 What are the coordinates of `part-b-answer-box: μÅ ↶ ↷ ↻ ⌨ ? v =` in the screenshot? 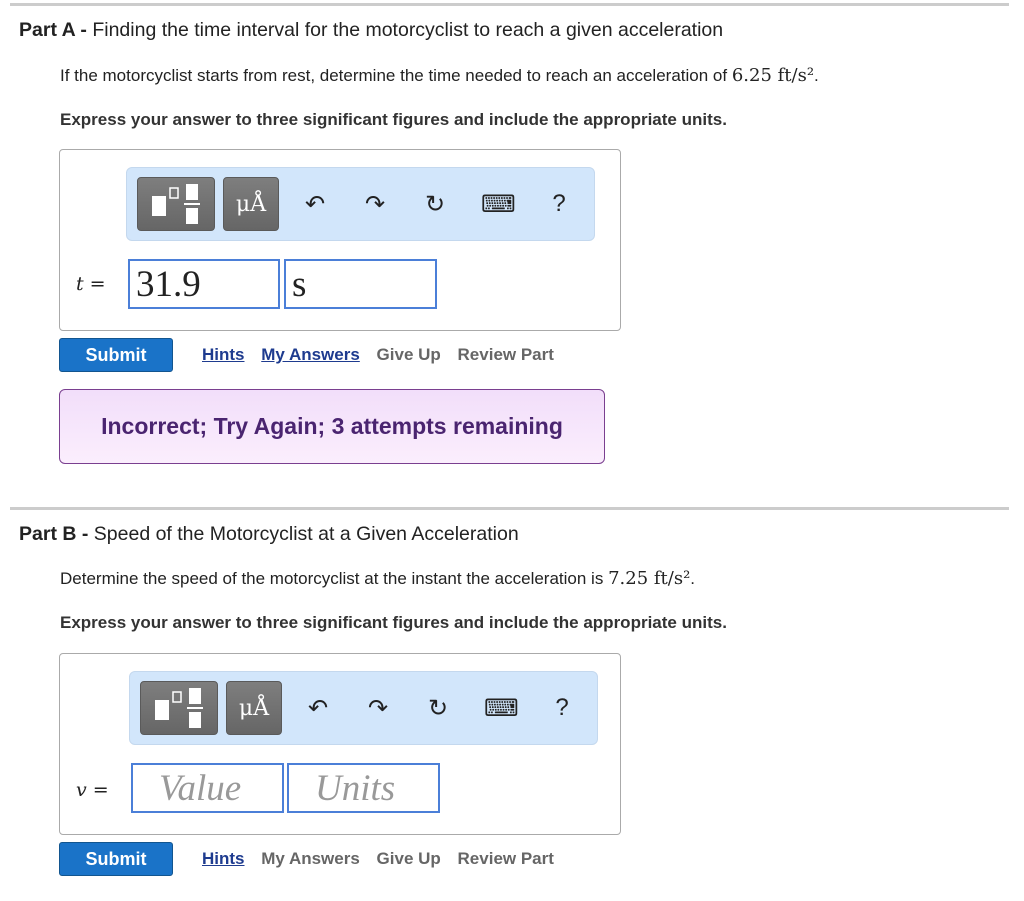 It's located at (340, 744).